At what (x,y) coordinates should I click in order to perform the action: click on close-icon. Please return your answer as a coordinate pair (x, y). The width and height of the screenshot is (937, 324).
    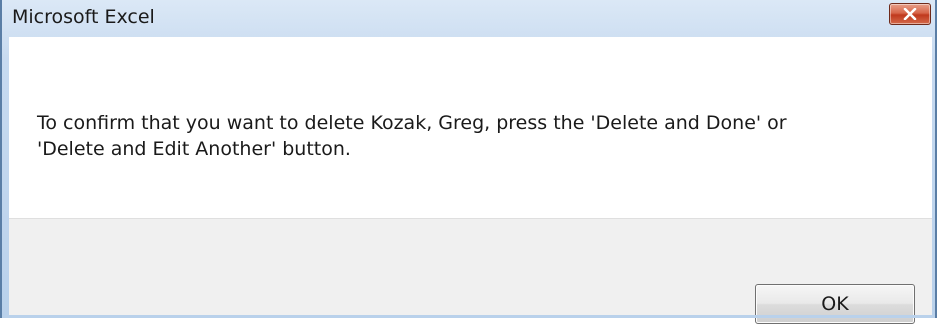
    Looking at the image, I should click on (910, 14).